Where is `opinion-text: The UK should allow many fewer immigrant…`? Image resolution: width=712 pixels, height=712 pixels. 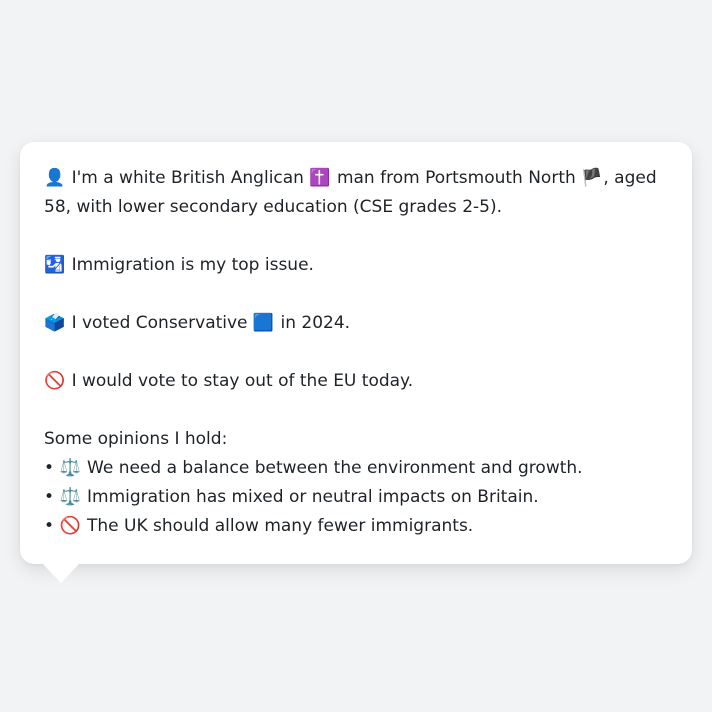 opinion-text: The UK should allow many fewer immigrant… is located at coordinates (280, 526).